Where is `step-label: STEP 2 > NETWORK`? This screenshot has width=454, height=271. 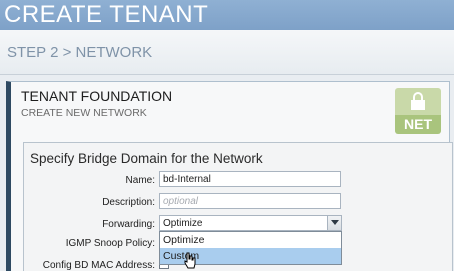
step-label: STEP 2 > NETWORK is located at coordinates (80, 52).